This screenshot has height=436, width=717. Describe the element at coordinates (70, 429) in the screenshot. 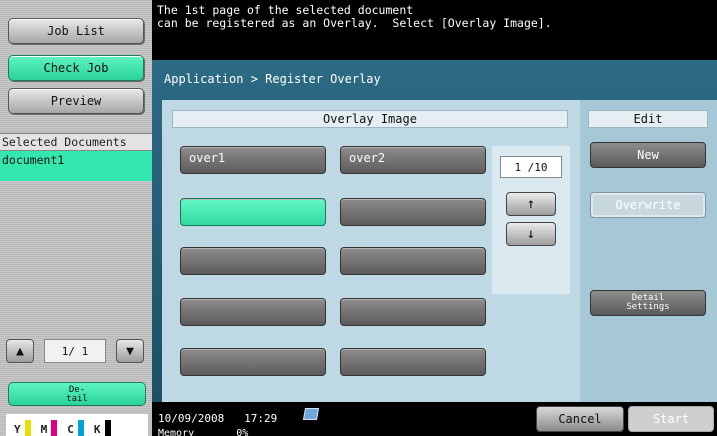

I see `toner-c-label: C` at that location.